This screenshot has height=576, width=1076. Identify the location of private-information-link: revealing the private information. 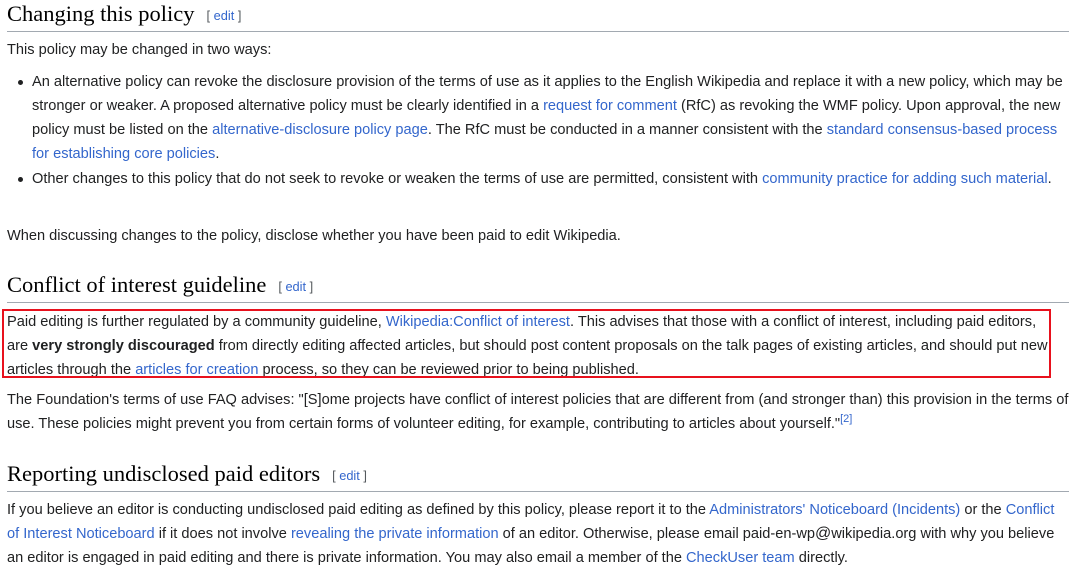
(395, 534).